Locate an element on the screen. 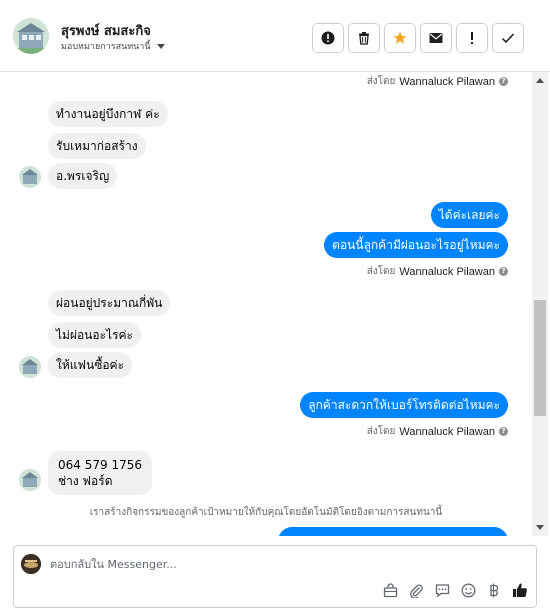 The width and height of the screenshot is (550, 613). paperclip-icon is located at coordinates (416, 590).